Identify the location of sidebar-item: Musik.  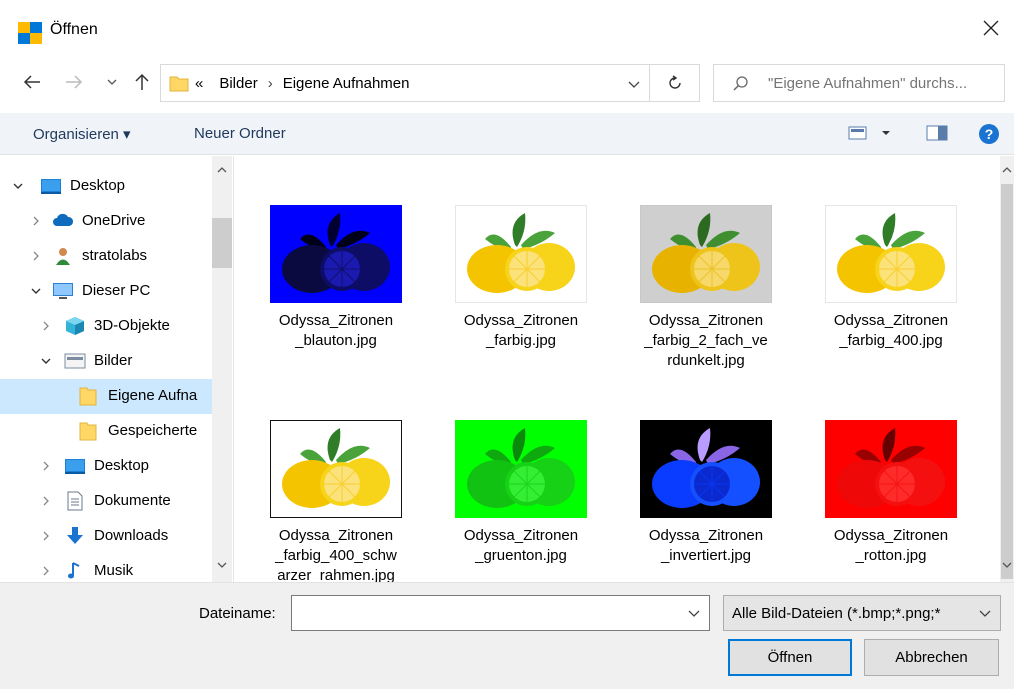
(106, 568).